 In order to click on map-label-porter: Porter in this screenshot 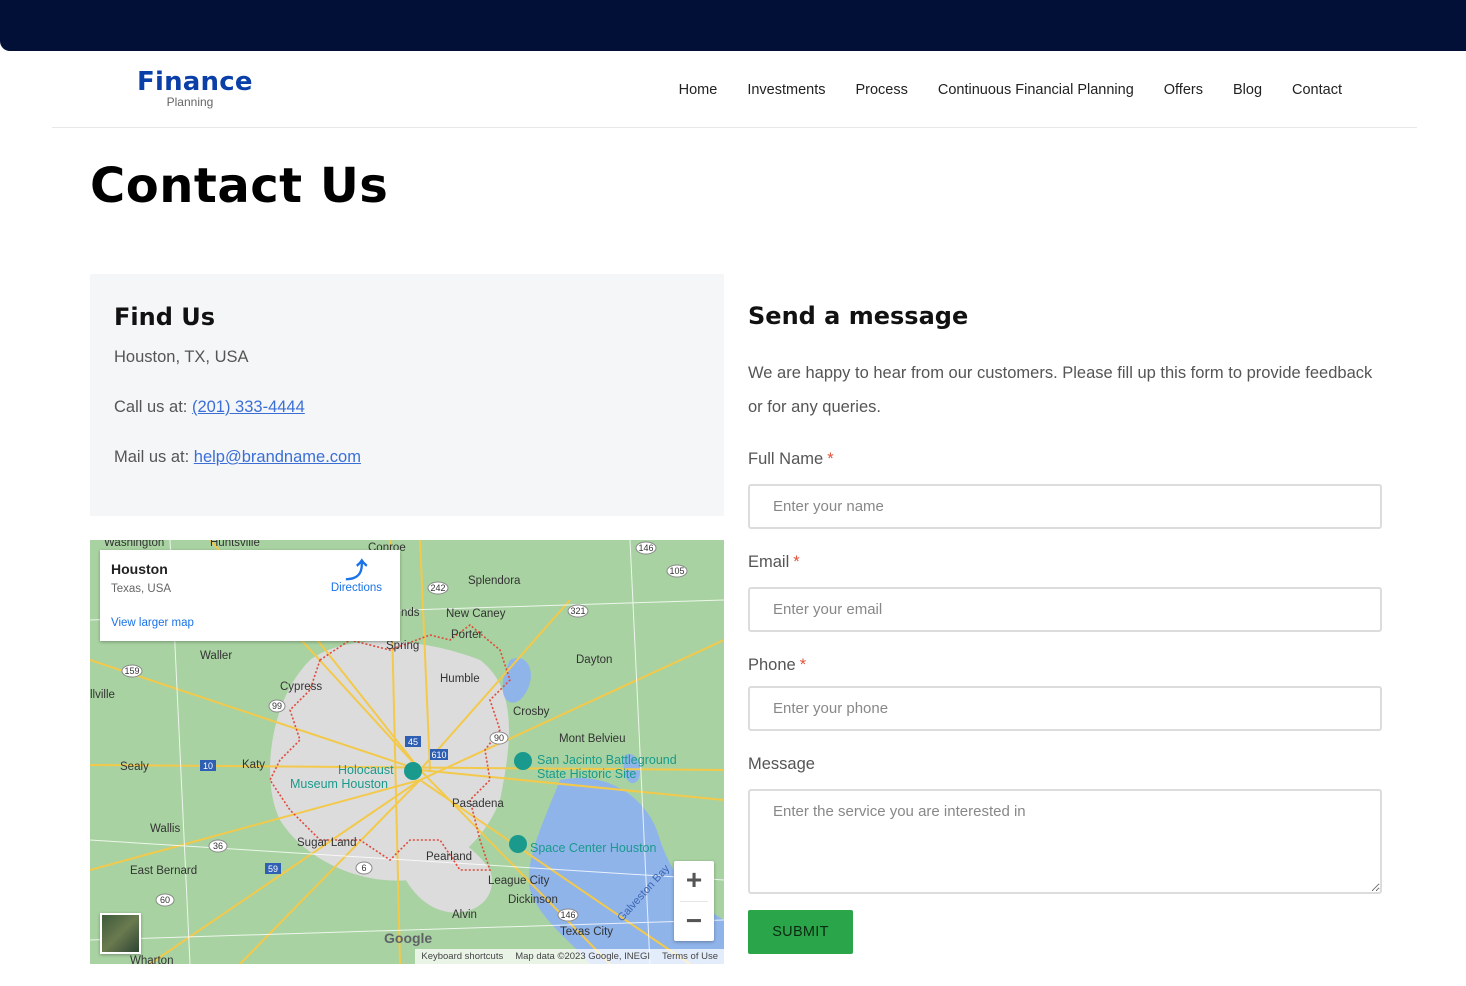, I will do `click(466, 635)`.